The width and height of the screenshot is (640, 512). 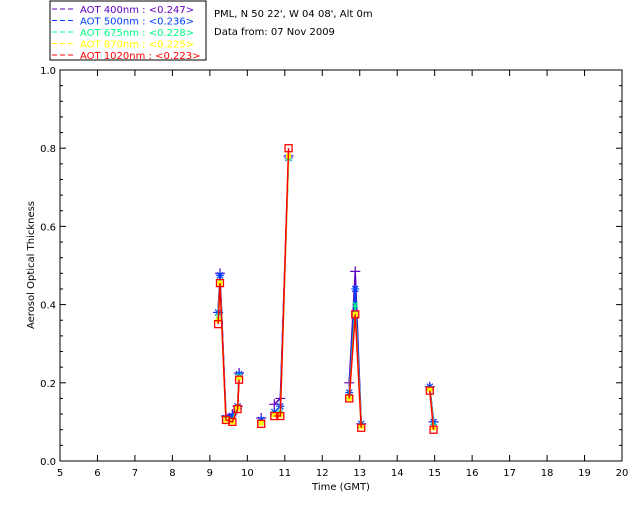 What do you see at coordinates (31, 265) in the screenshot?
I see `y-axis-label: Aerosol Optical Thickness` at bounding box center [31, 265].